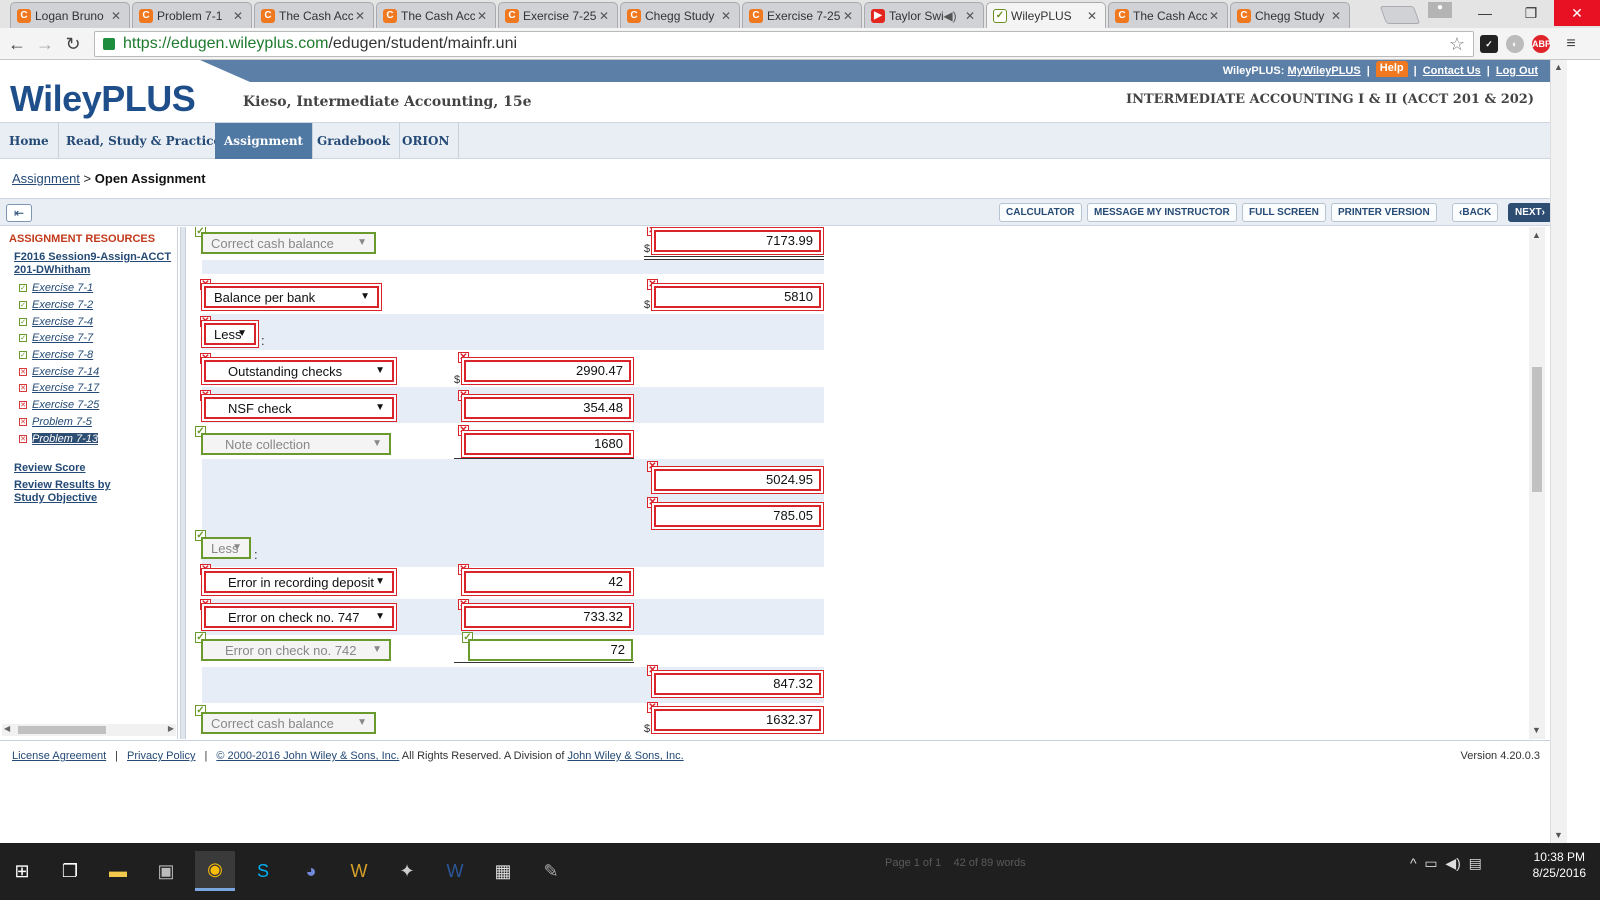  What do you see at coordinates (50, 468) in the screenshot?
I see `review-score-link: Review Score` at bounding box center [50, 468].